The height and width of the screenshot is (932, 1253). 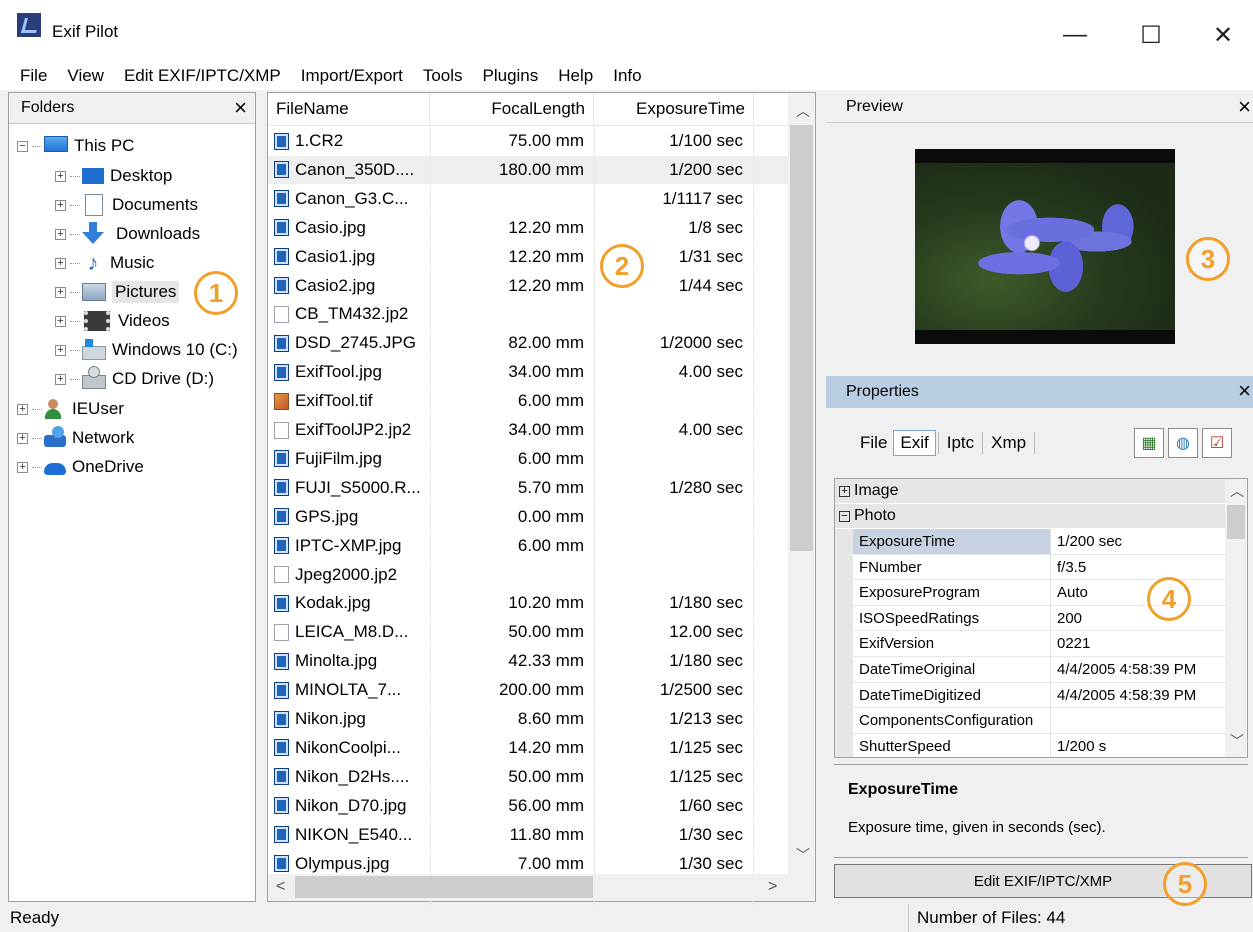 What do you see at coordinates (528, 834) in the screenshot?
I see `file-row: NIKON_E540... 11.80 mm 1/30 sec` at bounding box center [528, 834].